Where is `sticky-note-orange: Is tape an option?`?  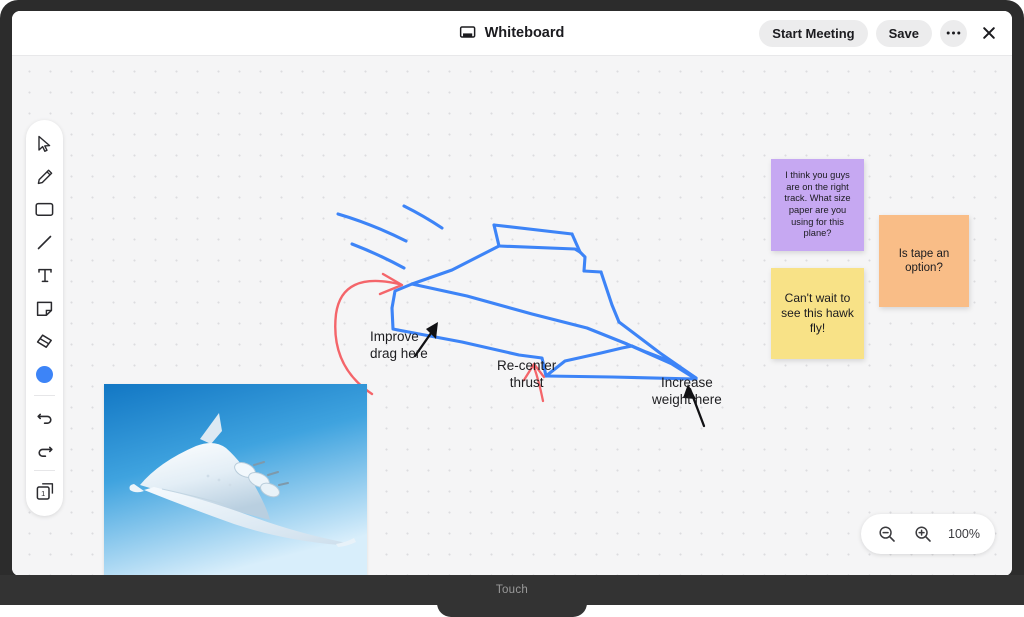 sticky-note-orange: Is tape an option? is located at coordinates (924, 261).